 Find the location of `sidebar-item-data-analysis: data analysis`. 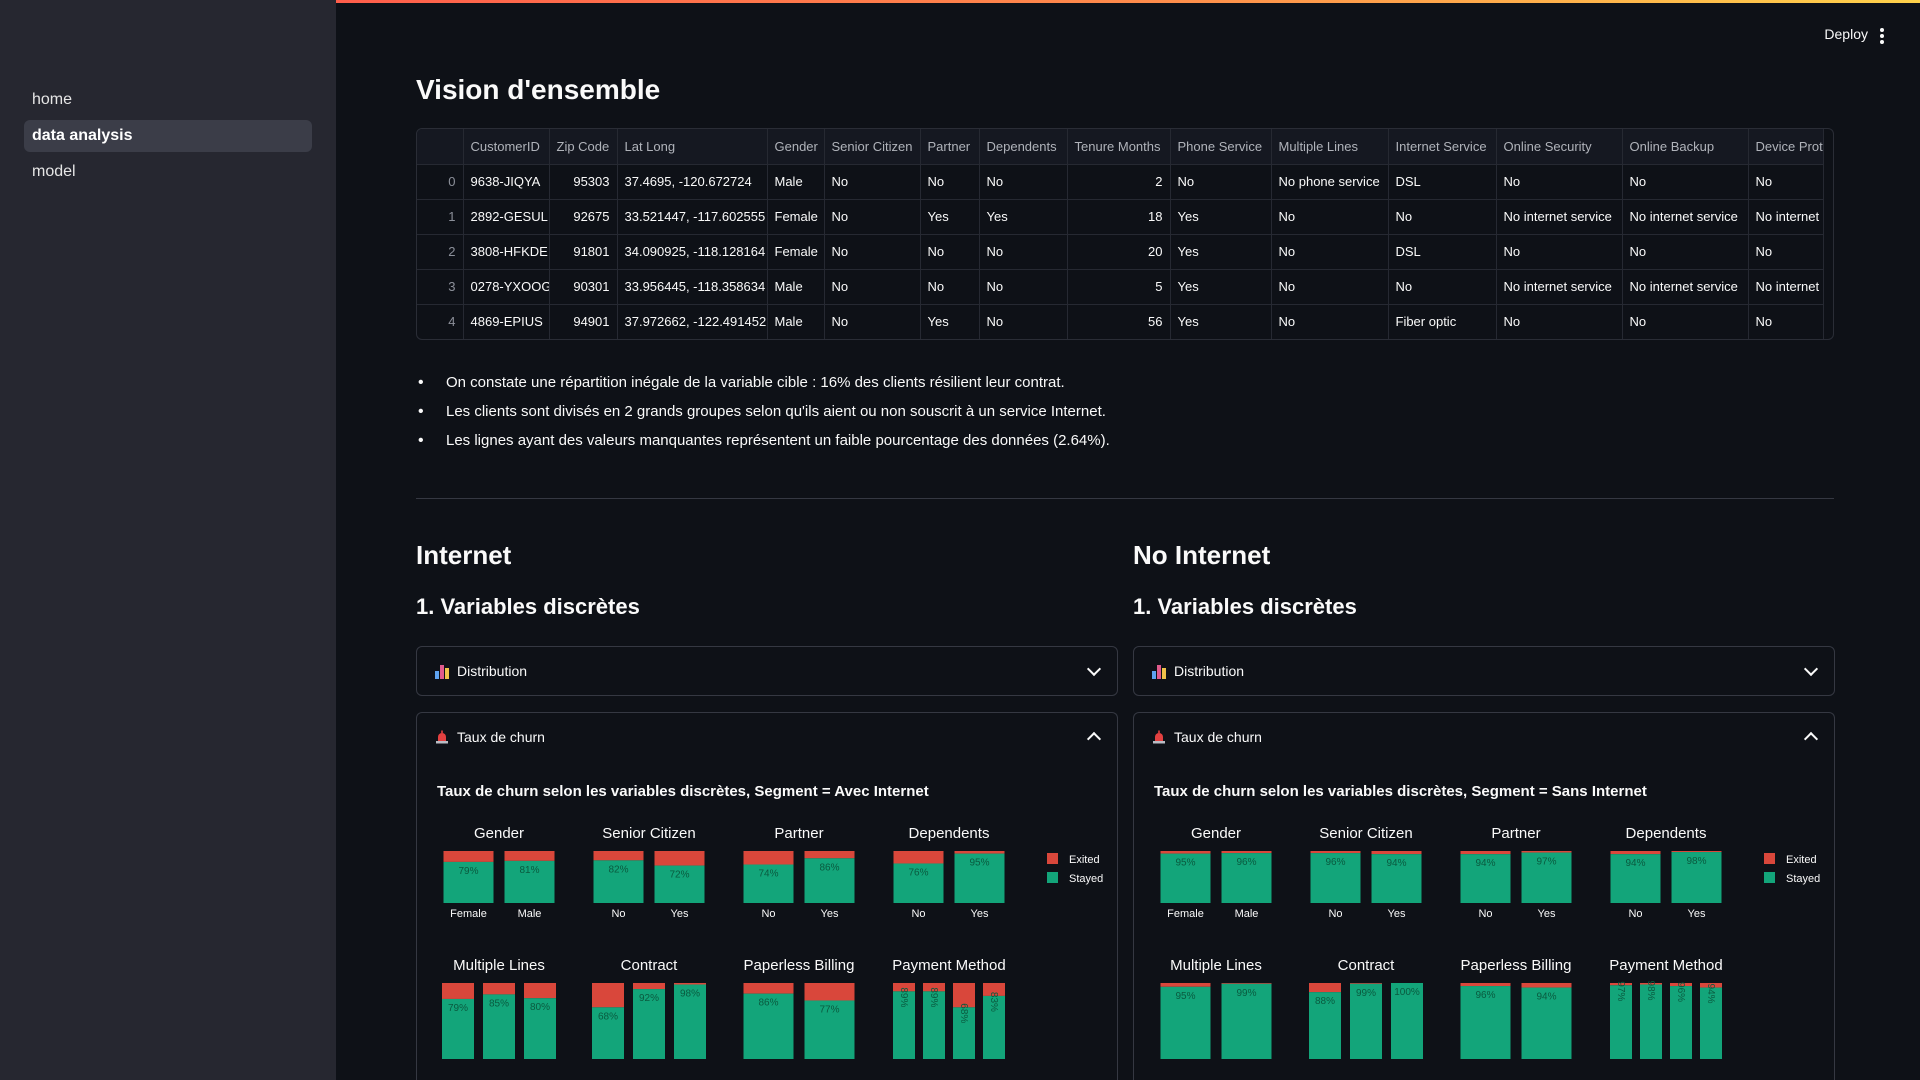

sidebar-item-data-analysis: data analysis is located at coordinates (168, 136).